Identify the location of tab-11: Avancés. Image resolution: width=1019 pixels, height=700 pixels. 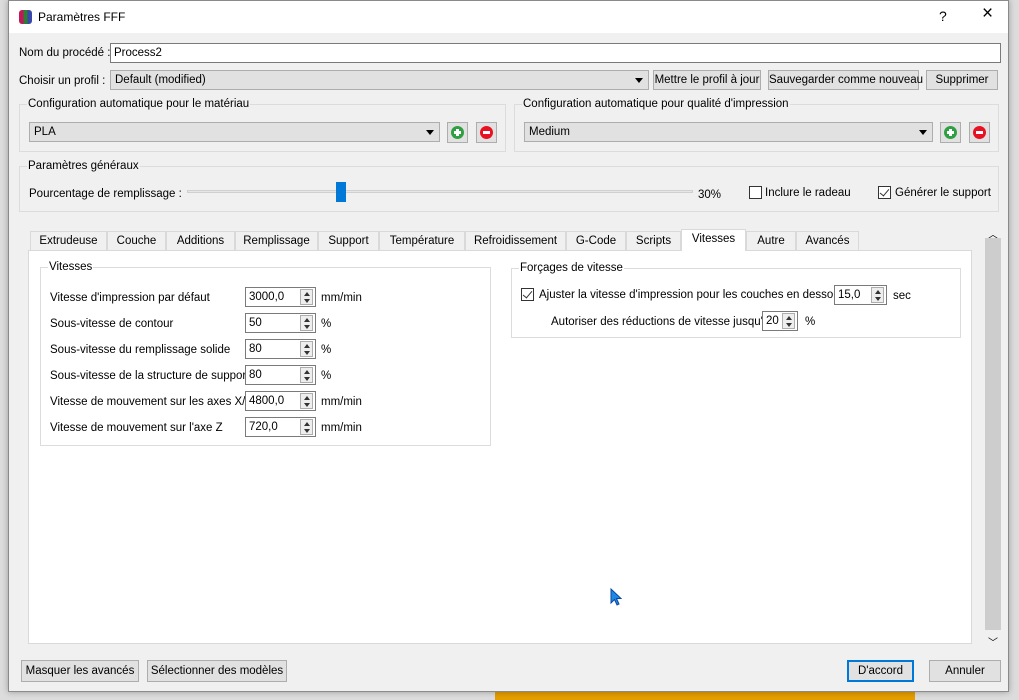
(827, 241).